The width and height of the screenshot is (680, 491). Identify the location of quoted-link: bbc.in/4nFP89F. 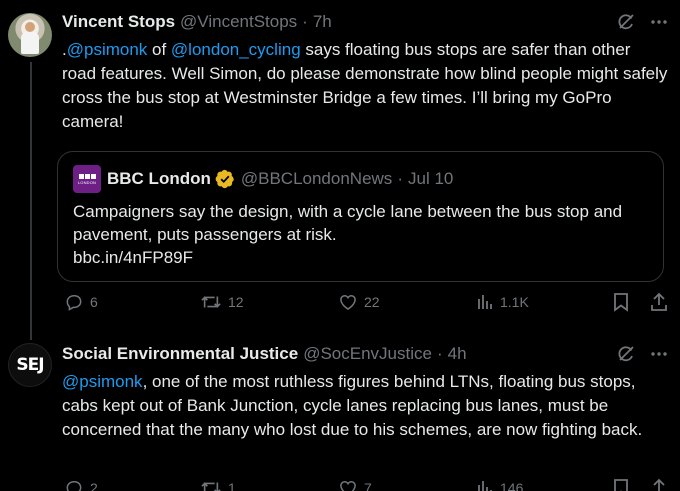
(360, 257).